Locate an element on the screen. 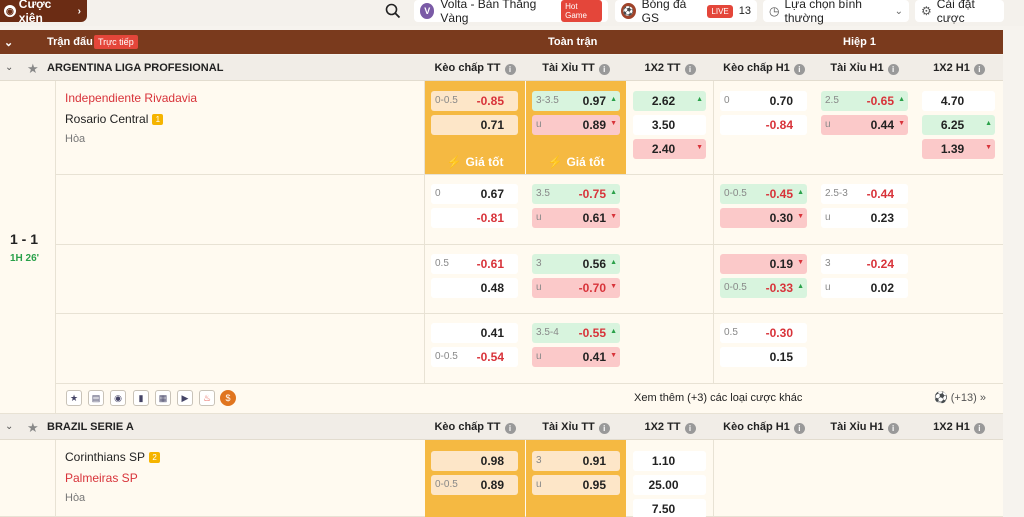 The height and width of the screenshot is (517, 1024). gear-icon: ⚙ is located at coordinates (926, 11).